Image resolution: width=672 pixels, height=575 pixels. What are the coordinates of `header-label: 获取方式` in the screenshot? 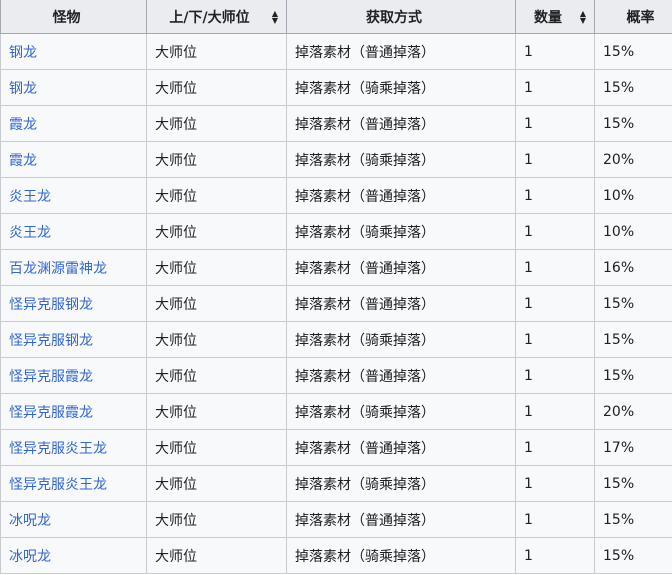 It's located at (394, 17).